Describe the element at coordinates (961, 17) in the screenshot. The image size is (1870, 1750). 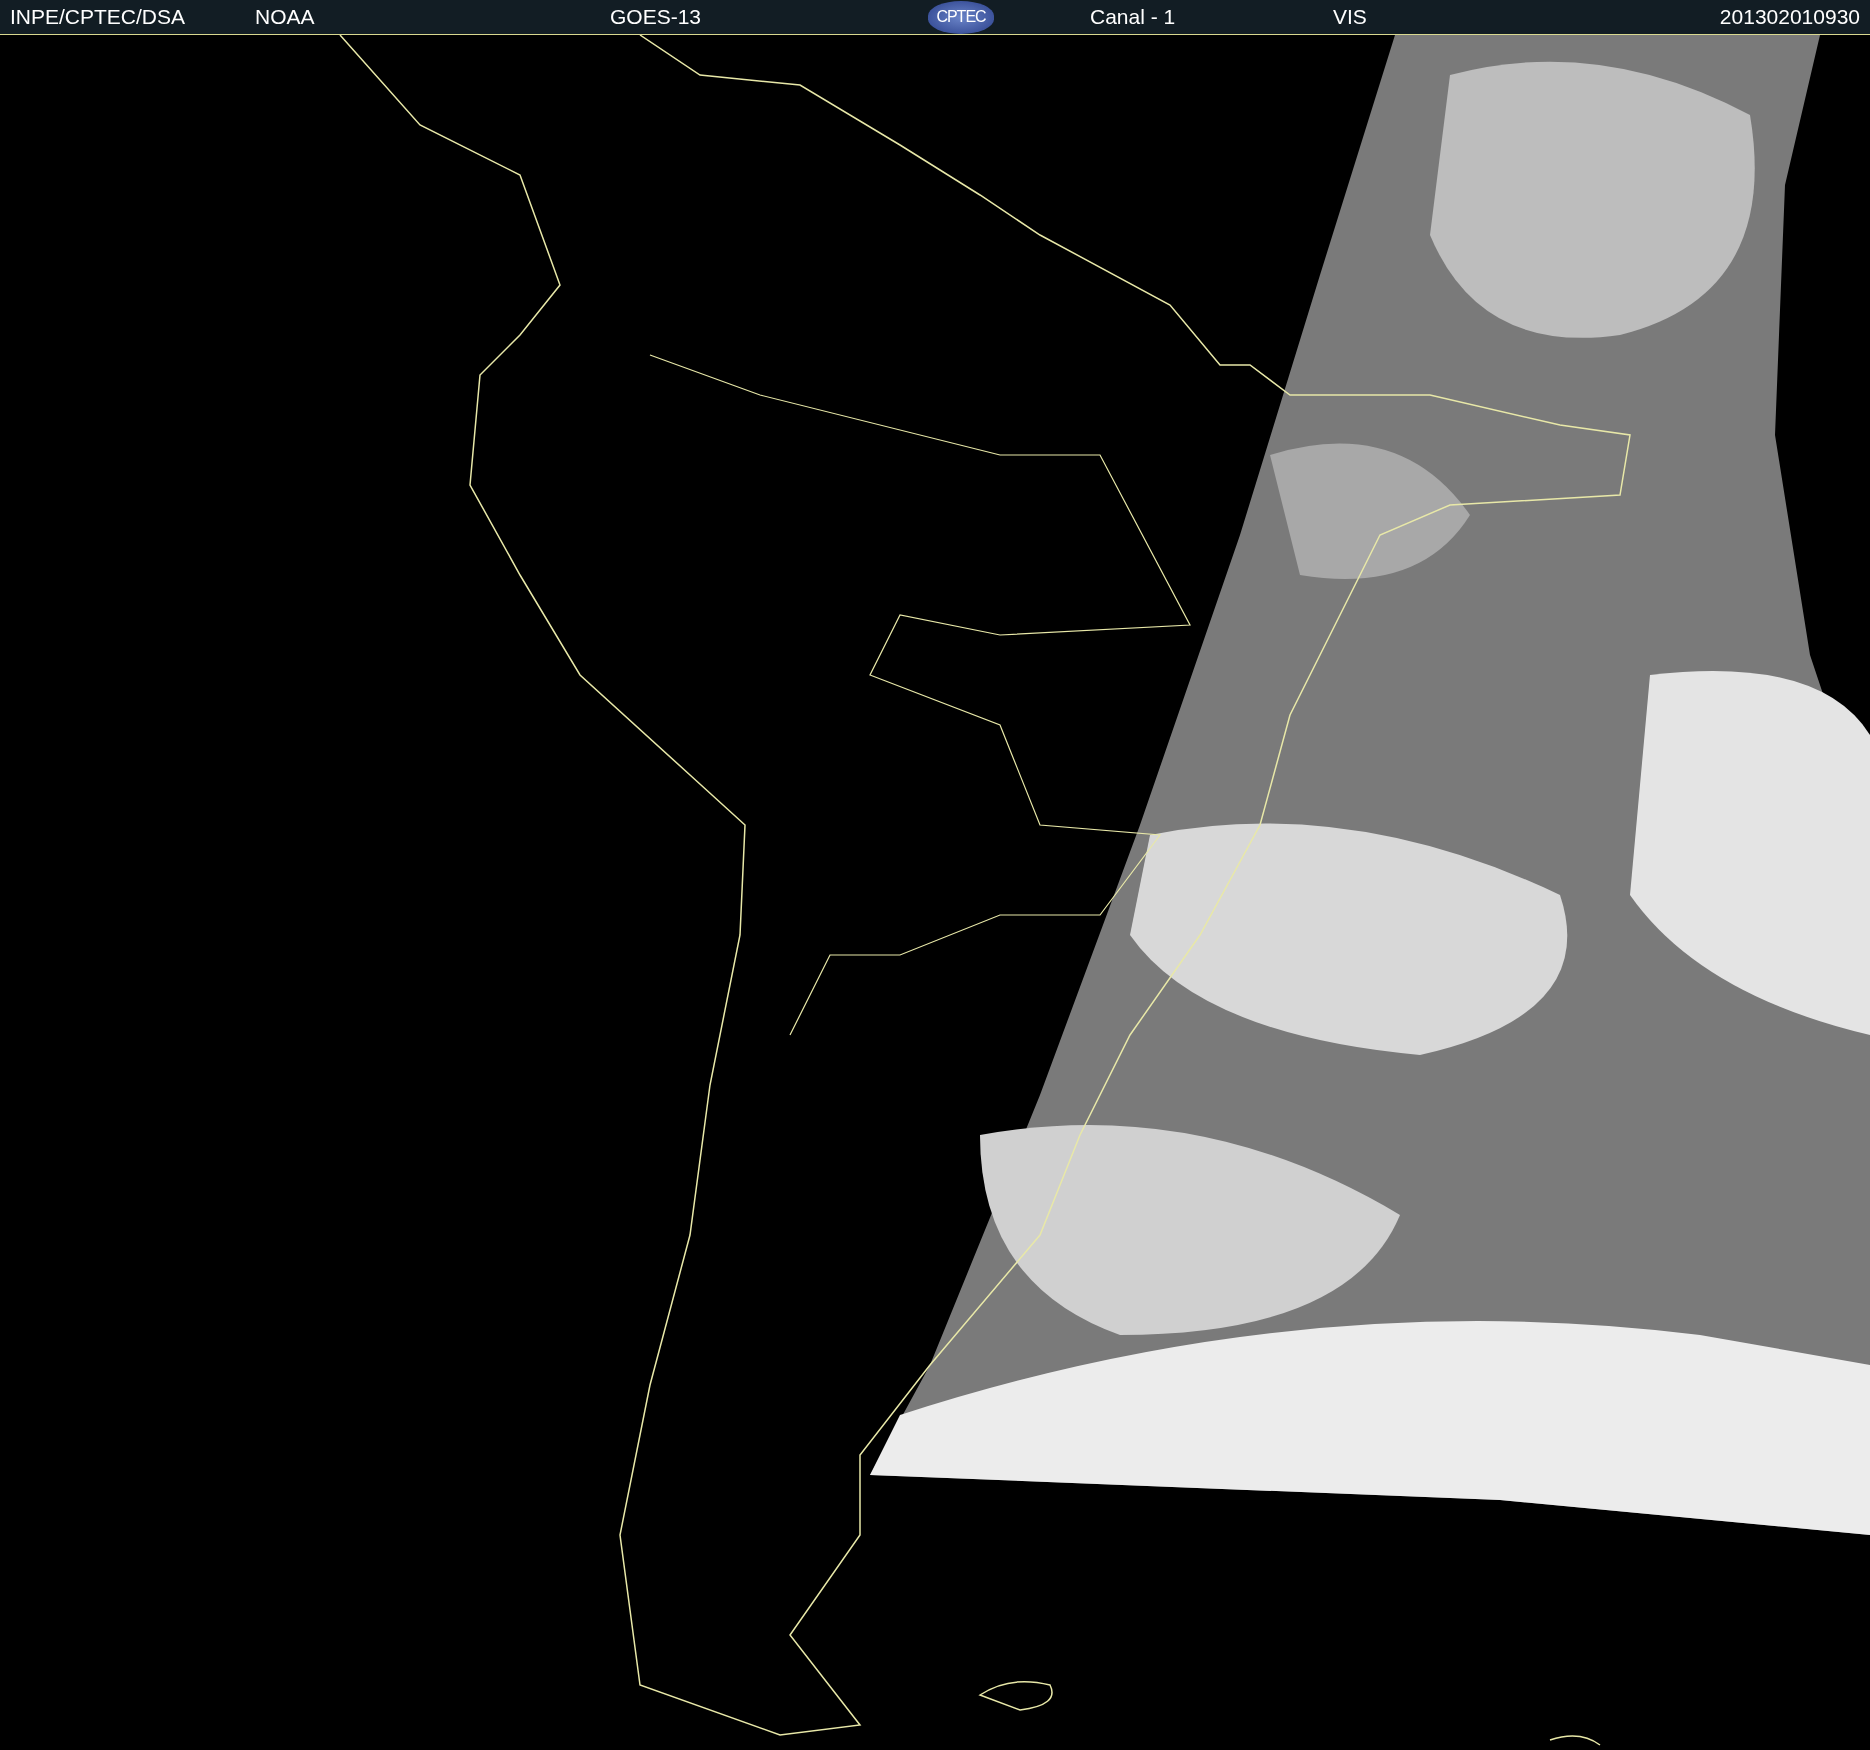
I see `logo-badge: CPTEC` at that location.